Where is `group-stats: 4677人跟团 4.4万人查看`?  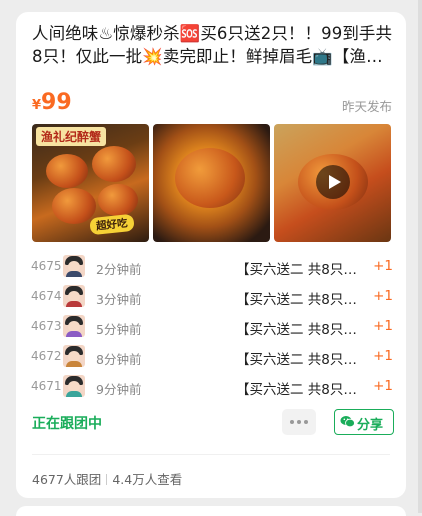 group-stats: 4677人跟团 4.4万人查看 is located at coordinates (107, 478).